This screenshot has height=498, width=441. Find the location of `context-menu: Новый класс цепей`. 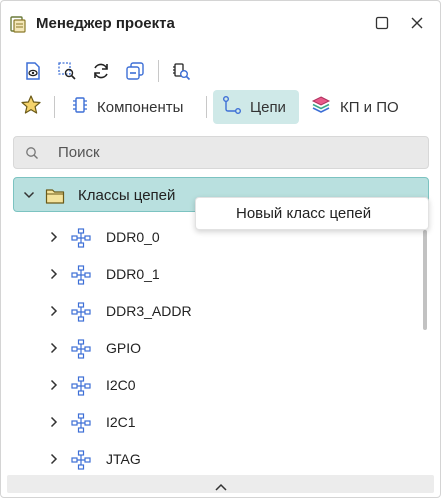

context-menu: Новый класс цепей is located at coordinates (312, 213).